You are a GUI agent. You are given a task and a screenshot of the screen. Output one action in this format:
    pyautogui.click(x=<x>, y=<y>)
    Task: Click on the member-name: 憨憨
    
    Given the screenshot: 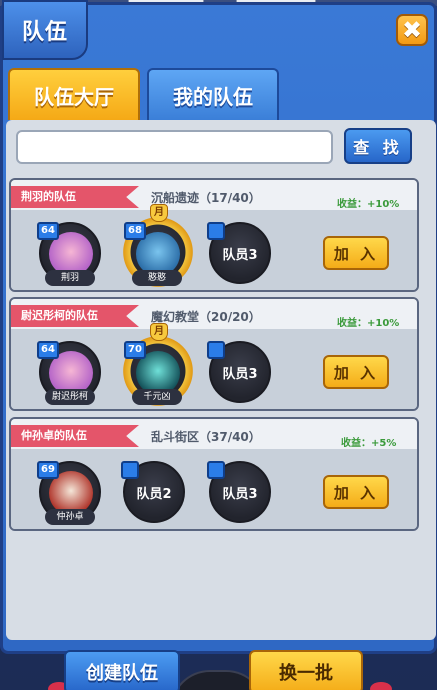 What is the action you would take?
    pyautogui.click(x=157, y=278)
    